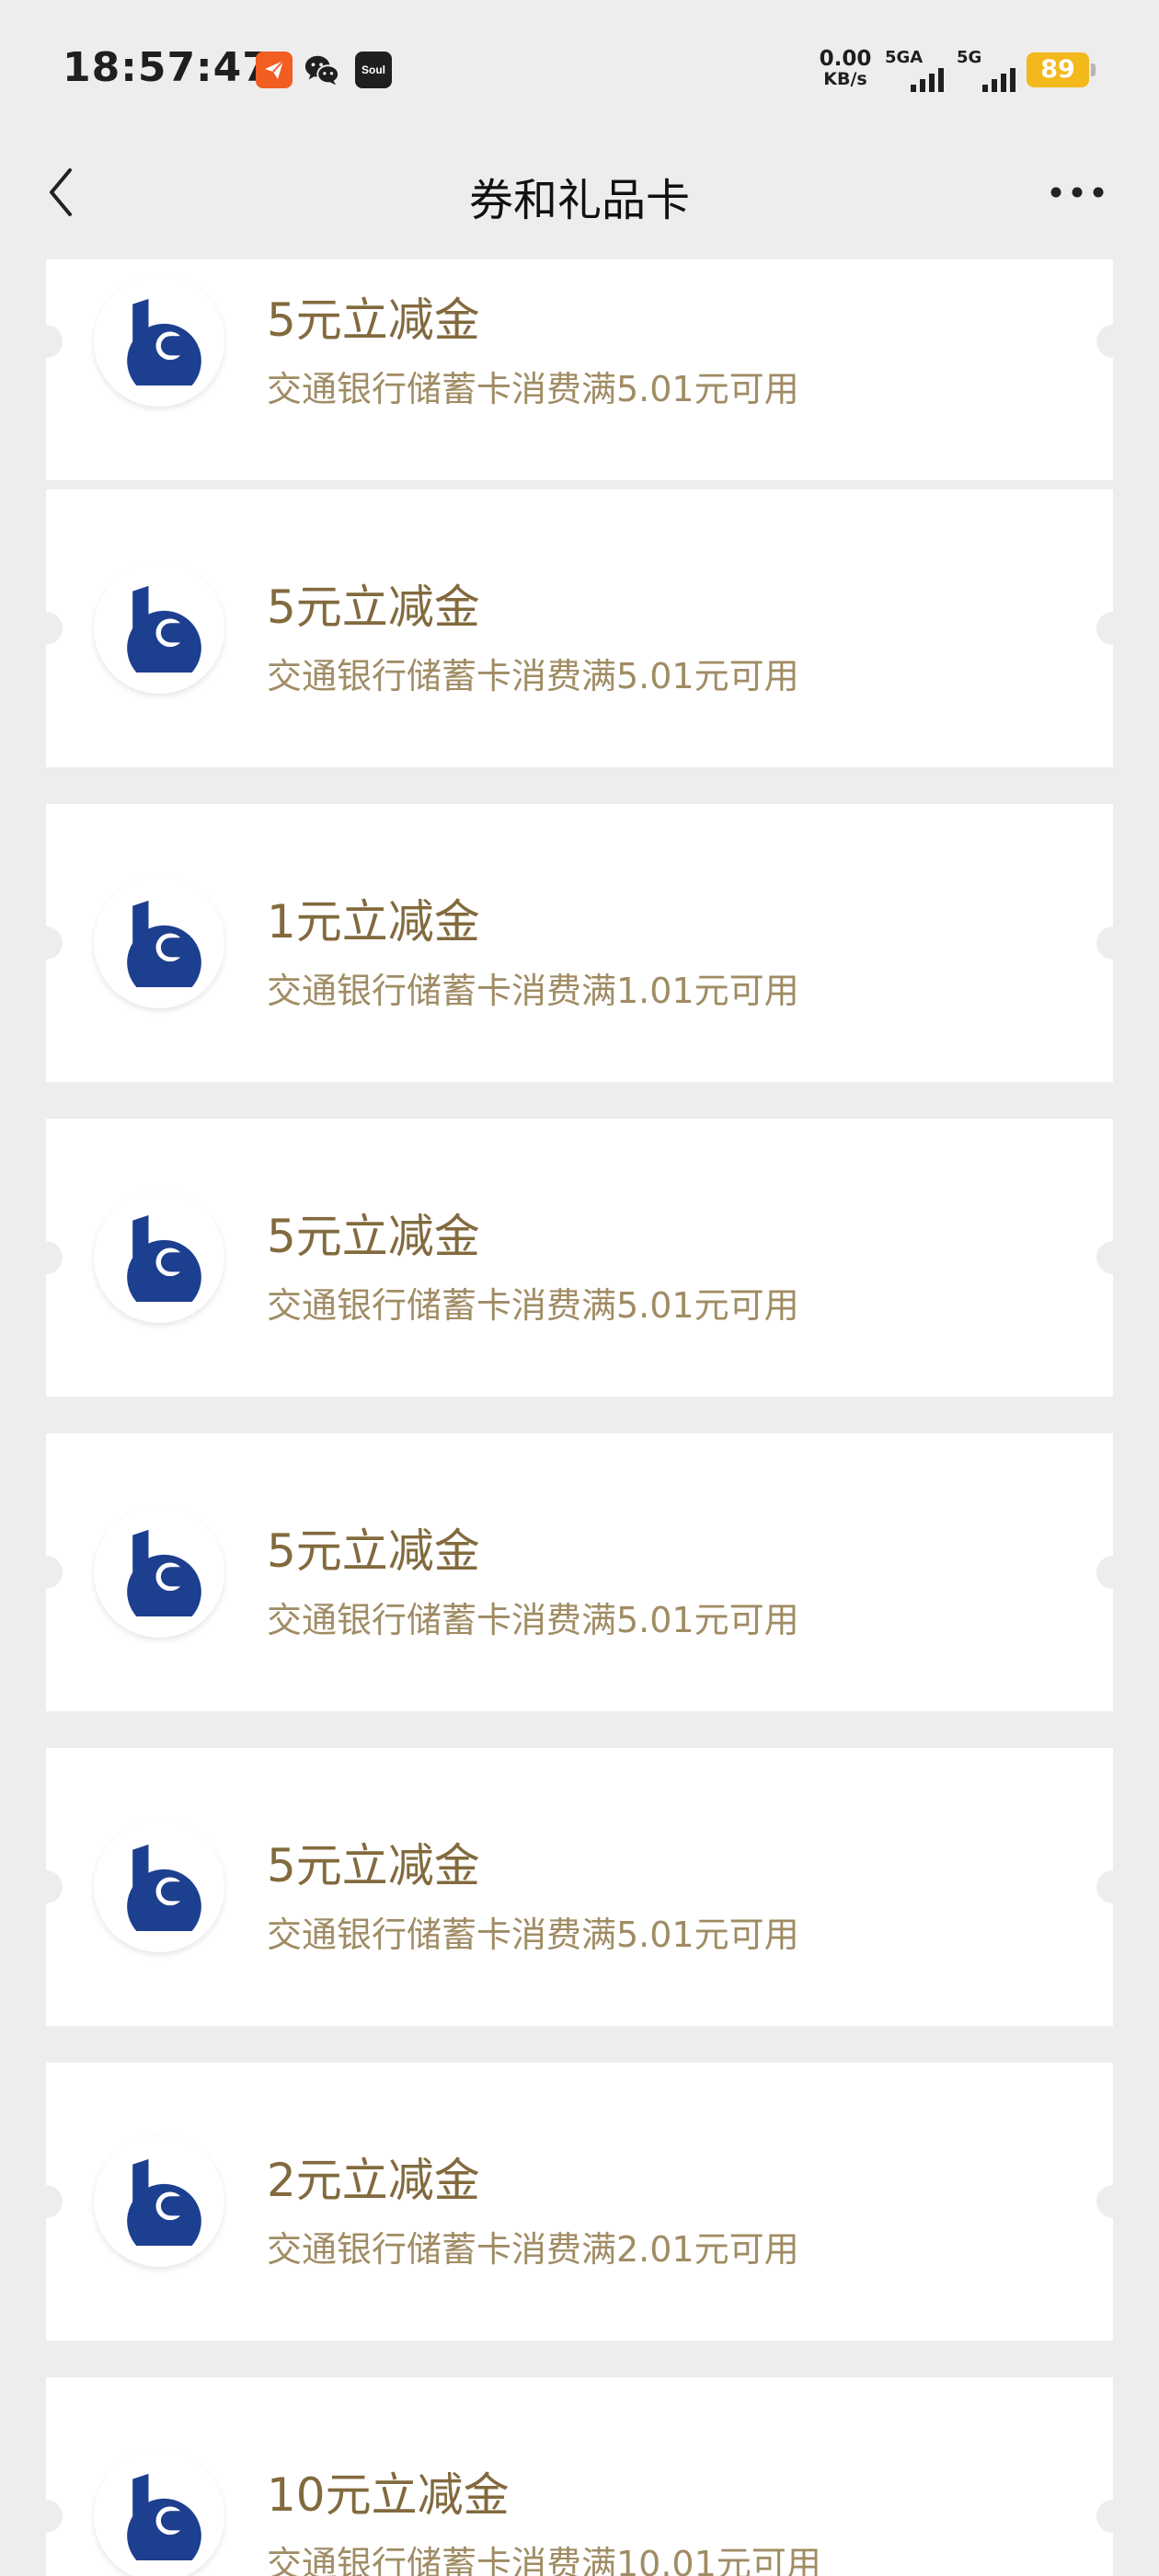 Image resolution: width=1159 pixels, height=2576 pixels. I want to click on page-title: 券和礼品卡, so click(579, 200).